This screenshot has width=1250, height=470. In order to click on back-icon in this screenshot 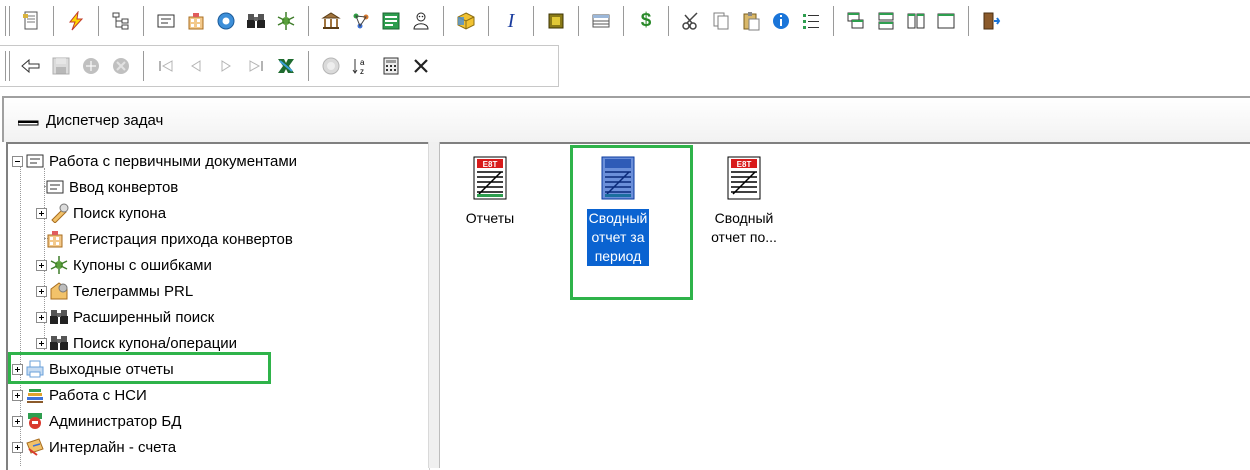, I will do `click(31, 66)`.